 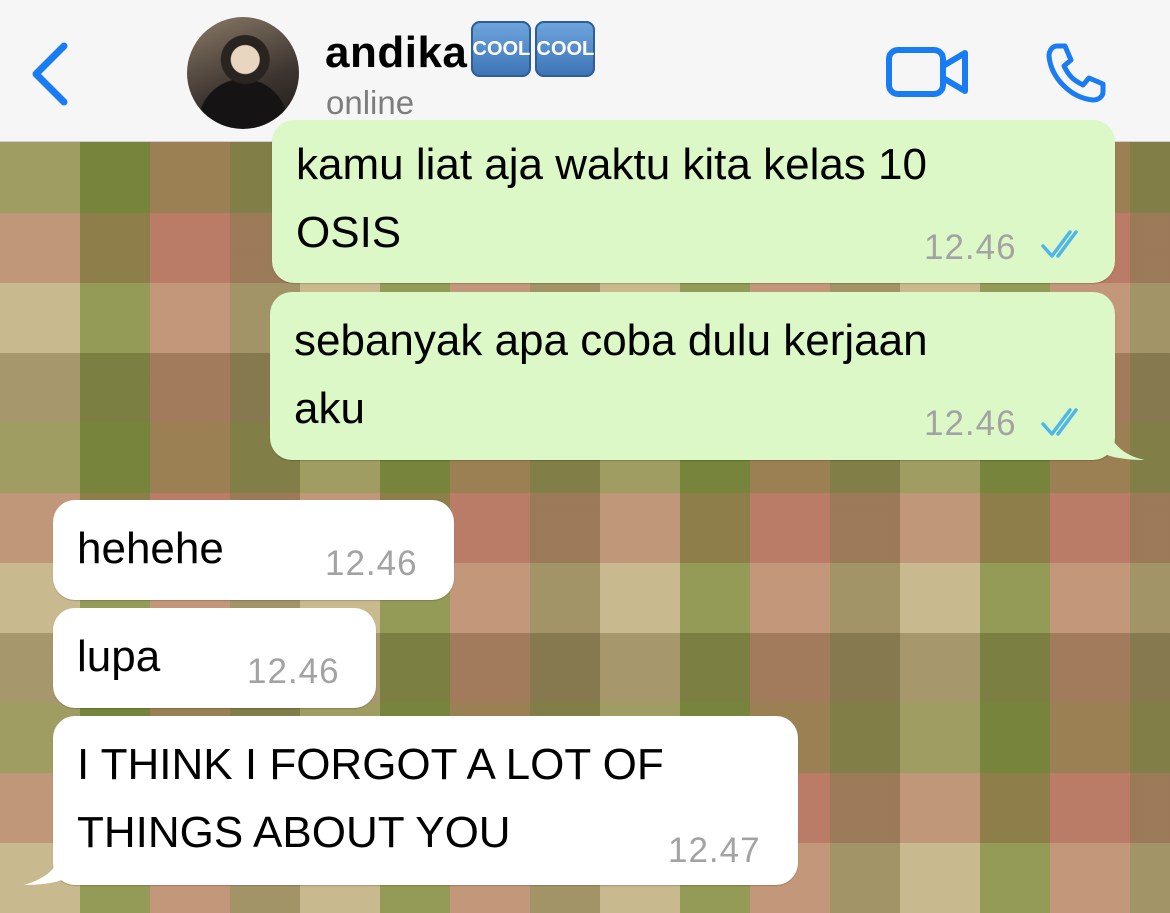 What do you see at coordinates (611, 164) in the screenshot?
I see `message-text: kamu liat aja waktu kita kelas 10` at bounding box center [611, 164].